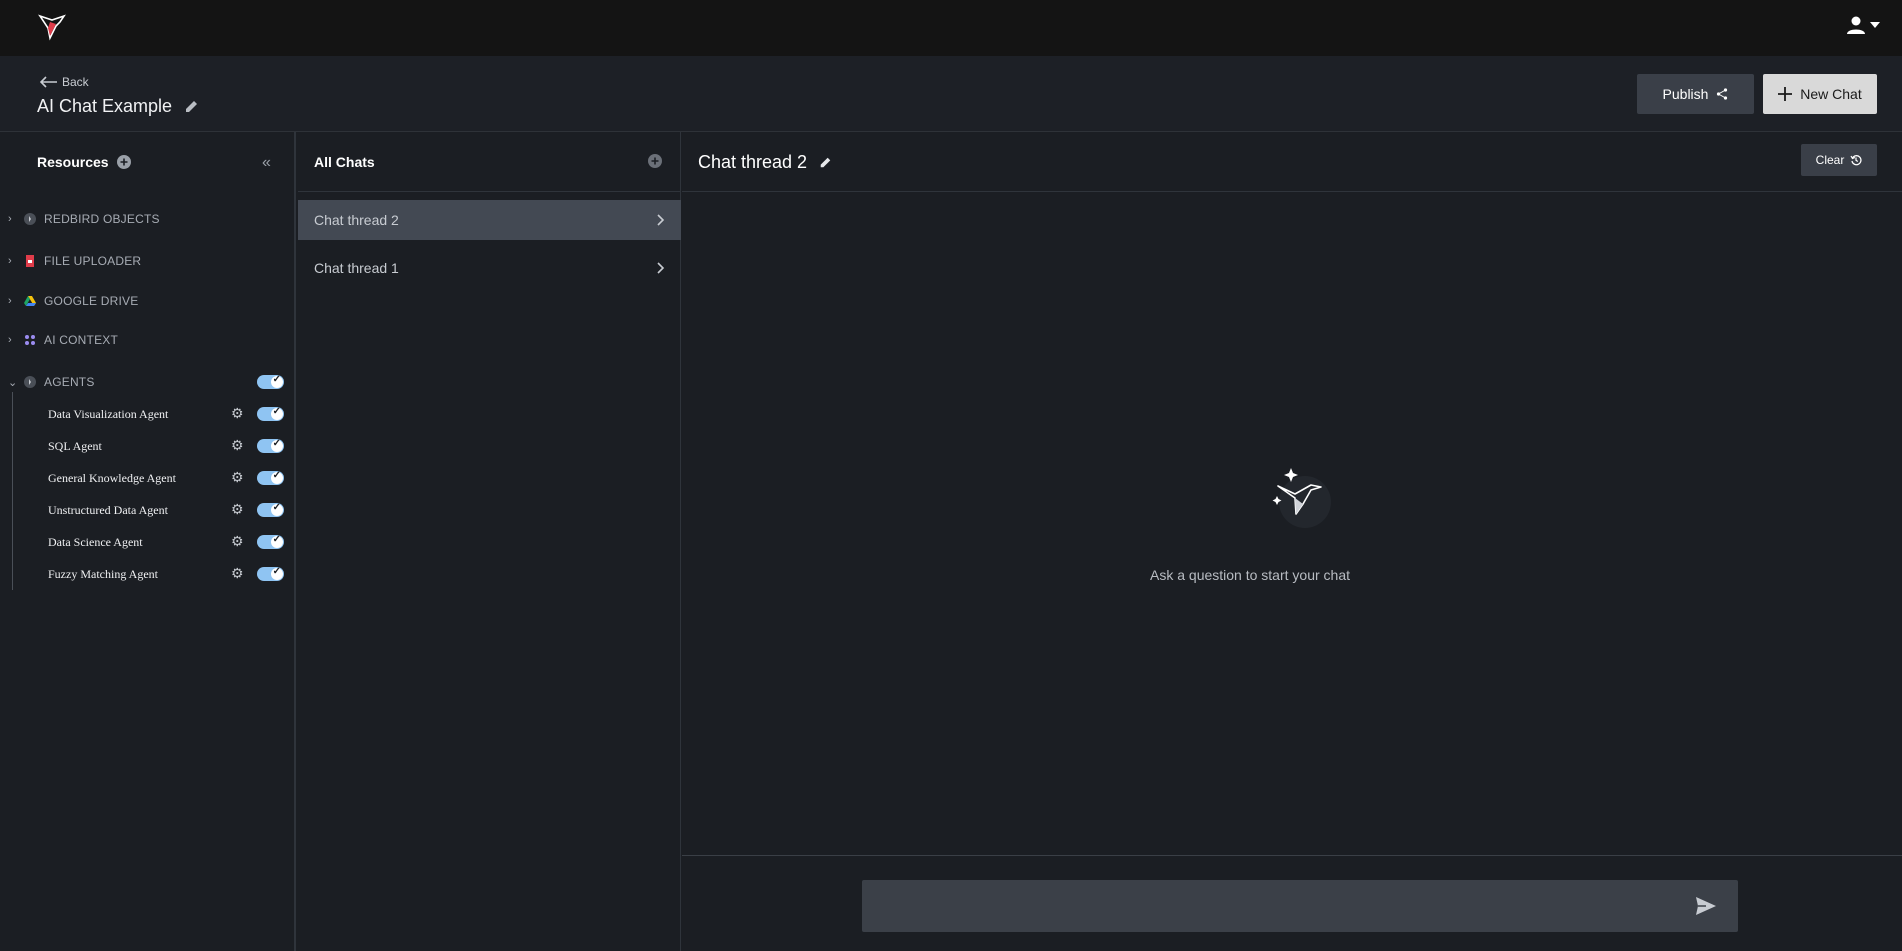 The height and width of the screenshot is (951, 1902). I want to click on chat-input, so click(1300, 906).